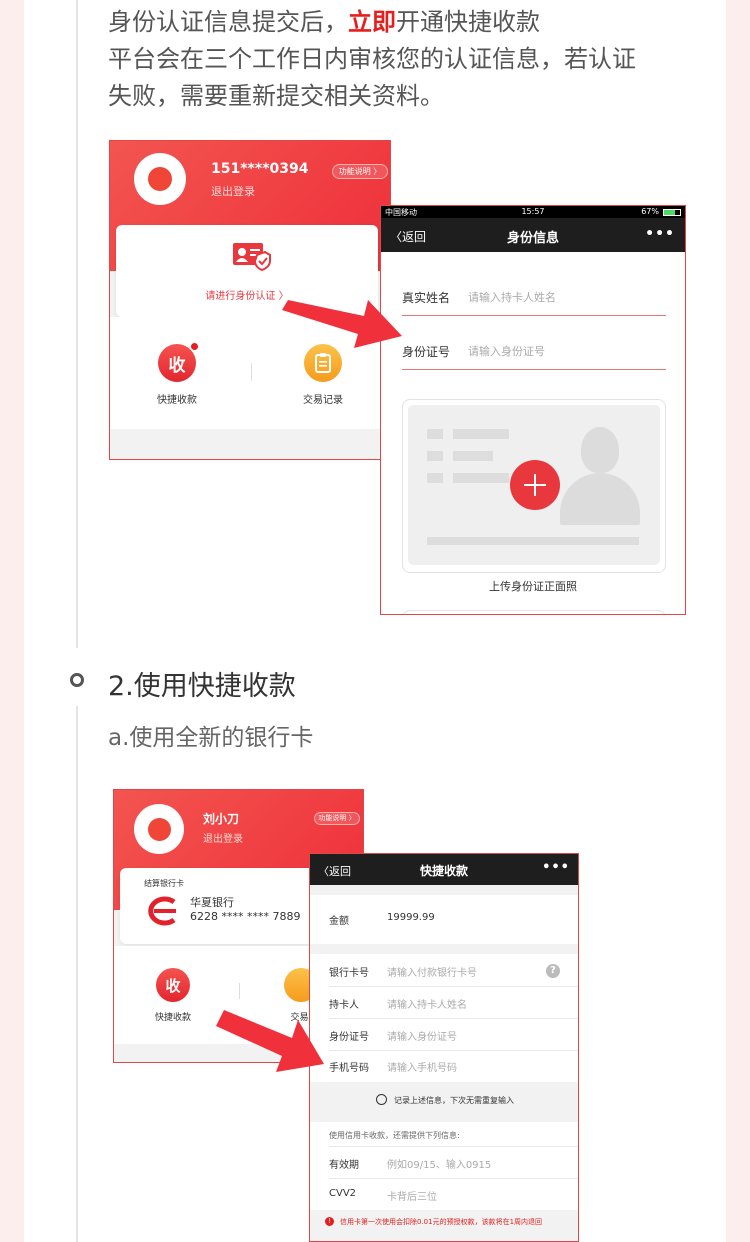  Describe the element at coordinates (454, 1100) in the screenshot. I see `remember-label: 记录上述信息，下次无需重复输入` at that location.